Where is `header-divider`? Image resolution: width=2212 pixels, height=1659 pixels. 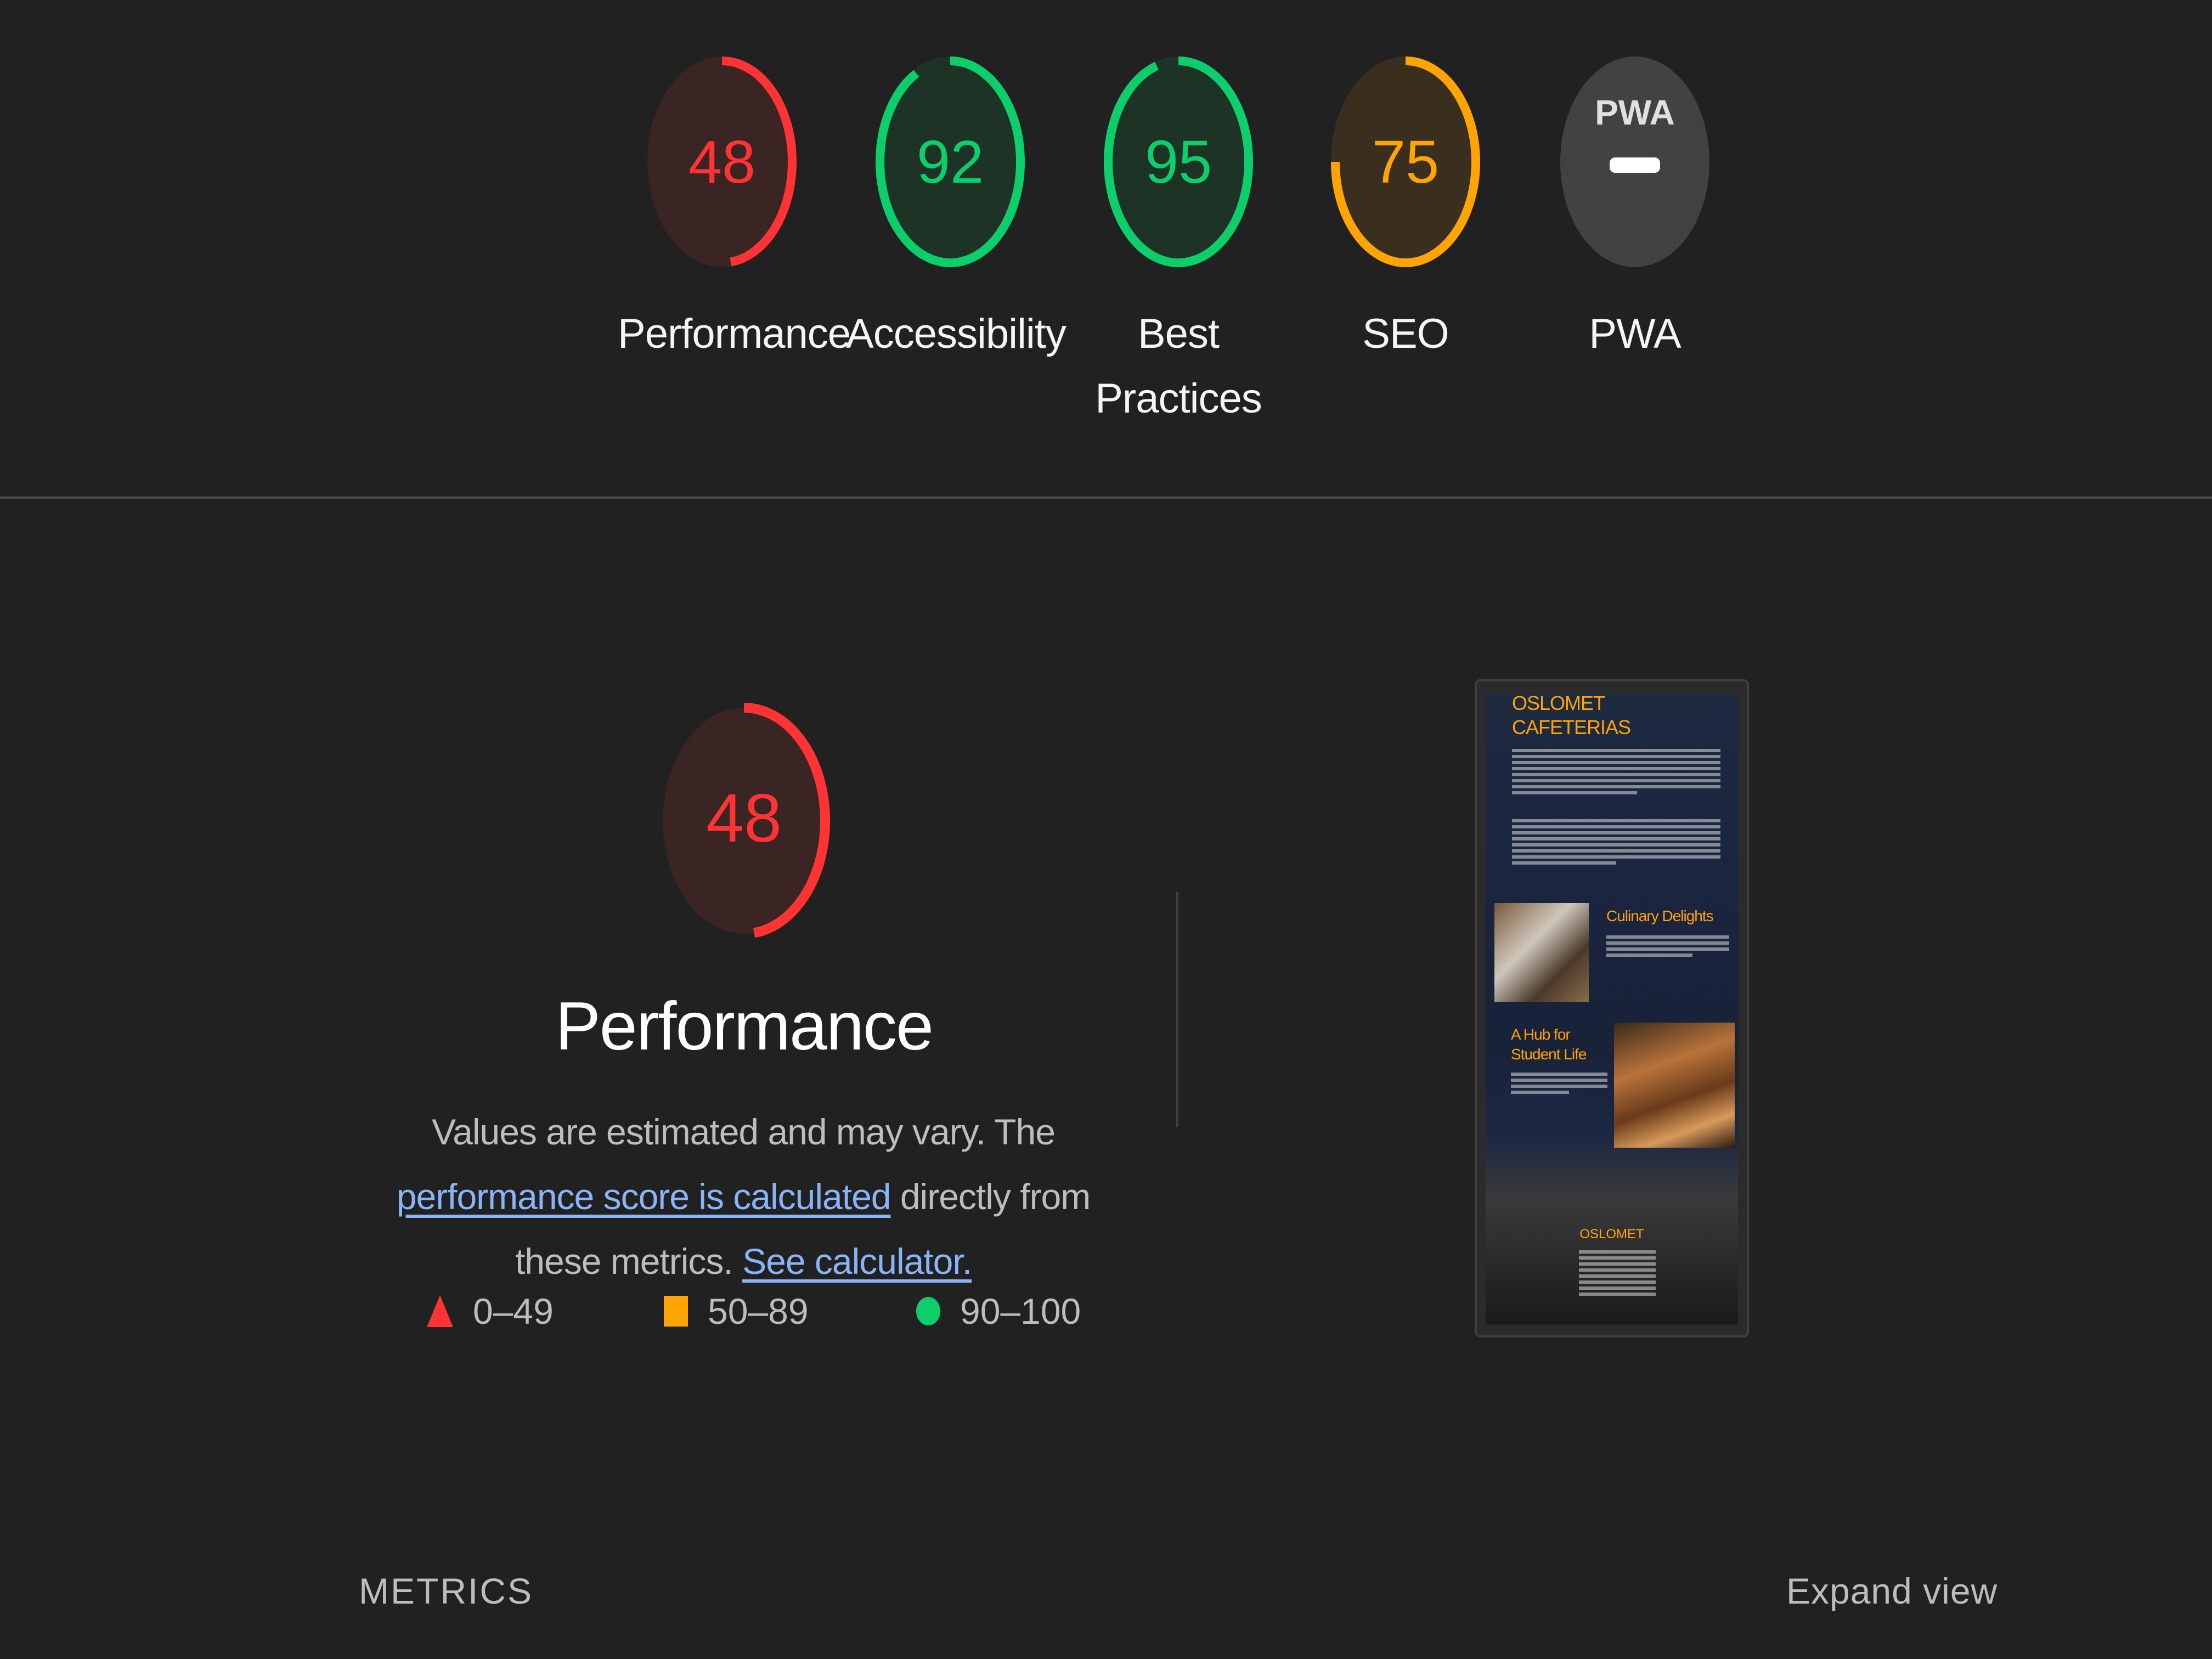 header-divider is located at coordinates (1106, 497).